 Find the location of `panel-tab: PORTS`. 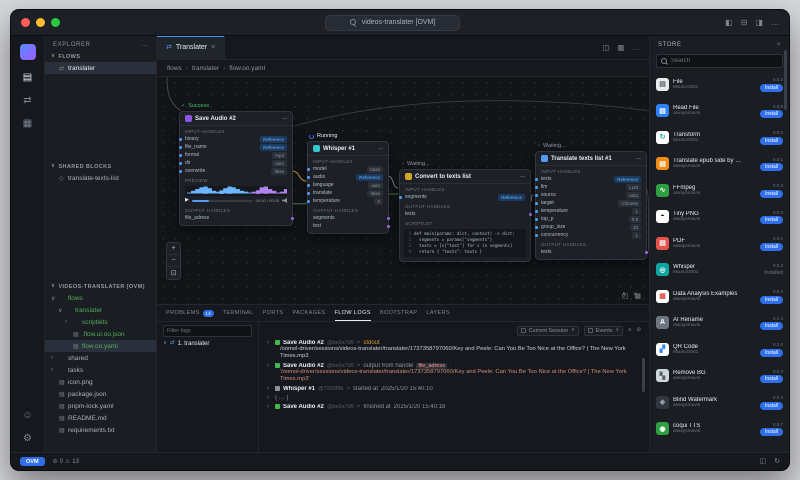

panel-tab: PORTS is located at coordinates (273, 313).